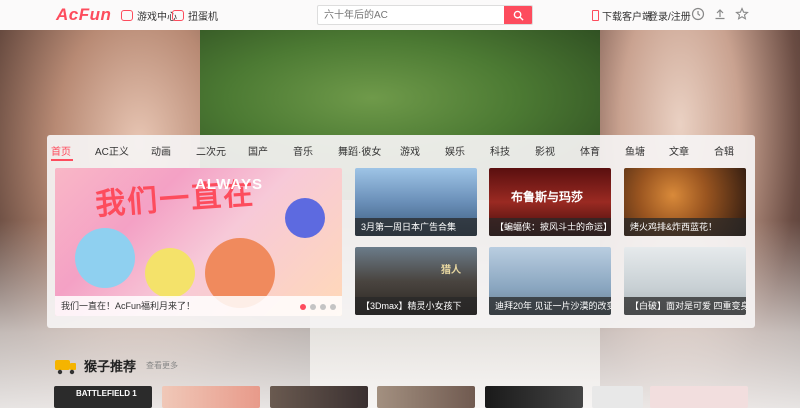  I want to click on tab-collections: 合辑, so click(724, 150).